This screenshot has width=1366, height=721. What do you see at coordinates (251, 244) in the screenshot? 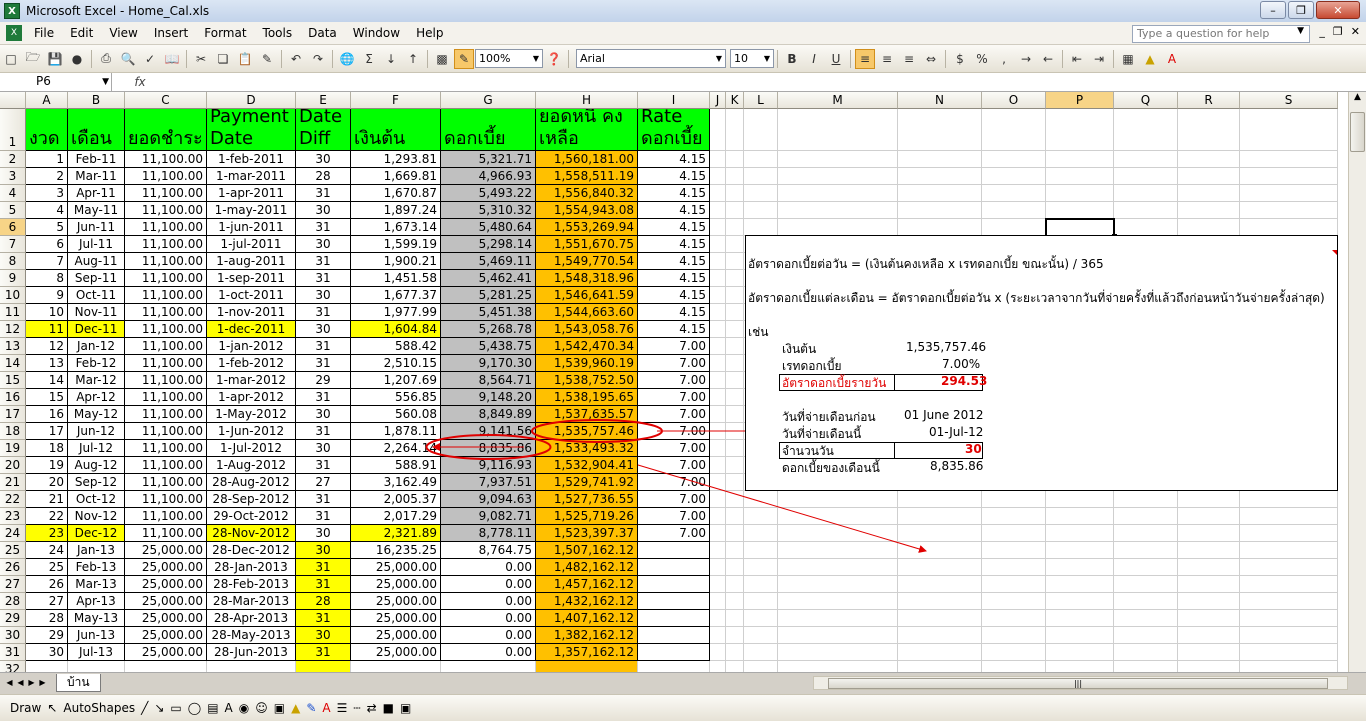
I see `cell-d7: 1-jul-2011` at bounding box center [251, 244].